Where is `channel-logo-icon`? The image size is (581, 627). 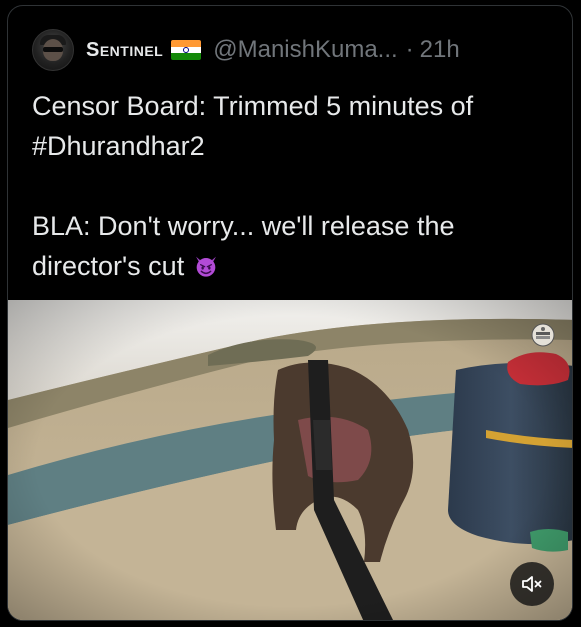 channel-logo-icon is located at coordinates (543, 335).